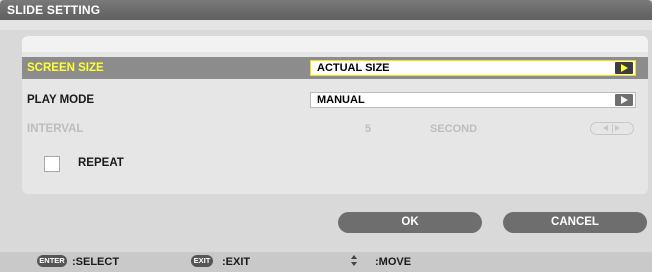 This screenshot has width=652, height=272. Describe the element at coordinates (341, 100) in the screenshot. I see `play-mode-value: MANUAL` at that location.